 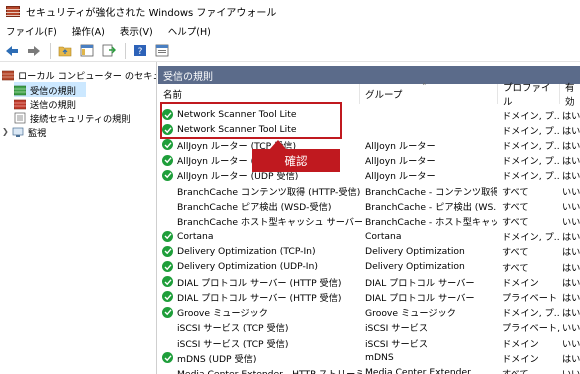 I want to click on tree-item-label: 受信の規則, so click(x=53, y=91).